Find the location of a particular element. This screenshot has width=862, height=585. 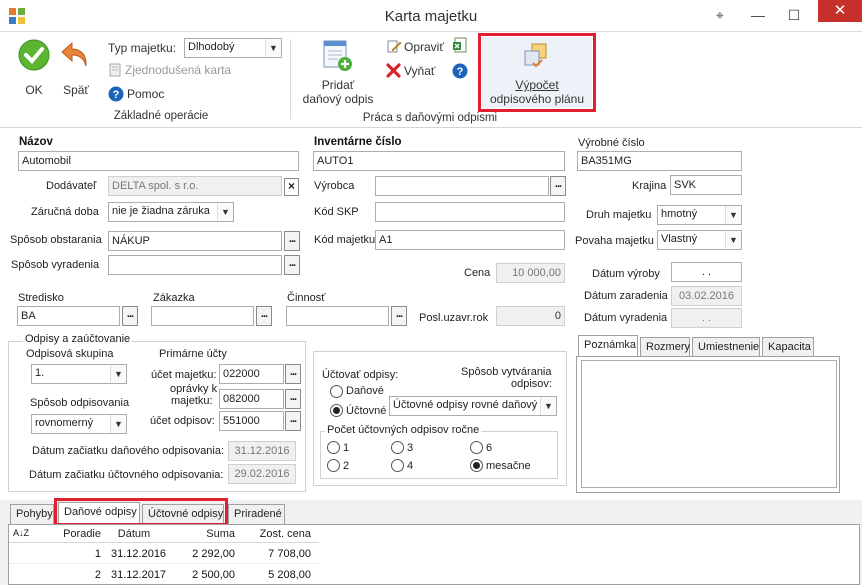

sort-icon: A↓Z is located at coordinates (21, 533).